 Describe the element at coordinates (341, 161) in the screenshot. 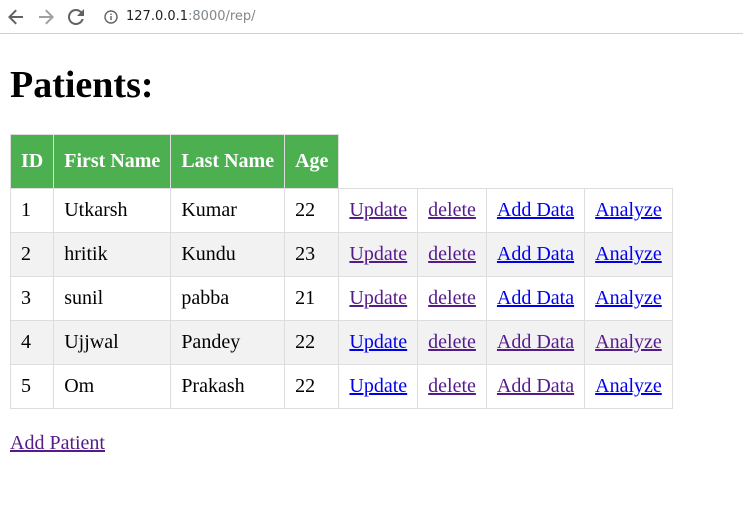

I see `table-header-row: ID First Name Last Name Age` at that location.